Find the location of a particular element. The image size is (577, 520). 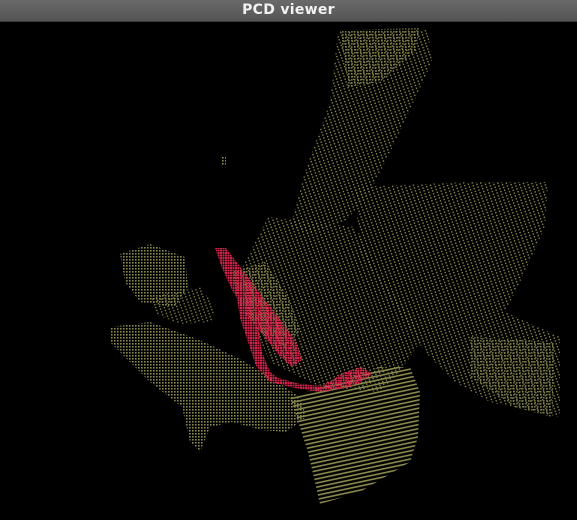

window-titlebar: PCD viewer is located at coordinates (288, 11).